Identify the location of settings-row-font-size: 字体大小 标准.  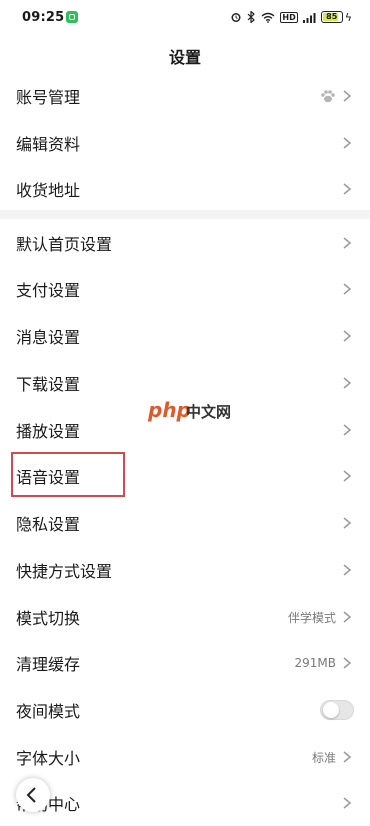
(185, 757).